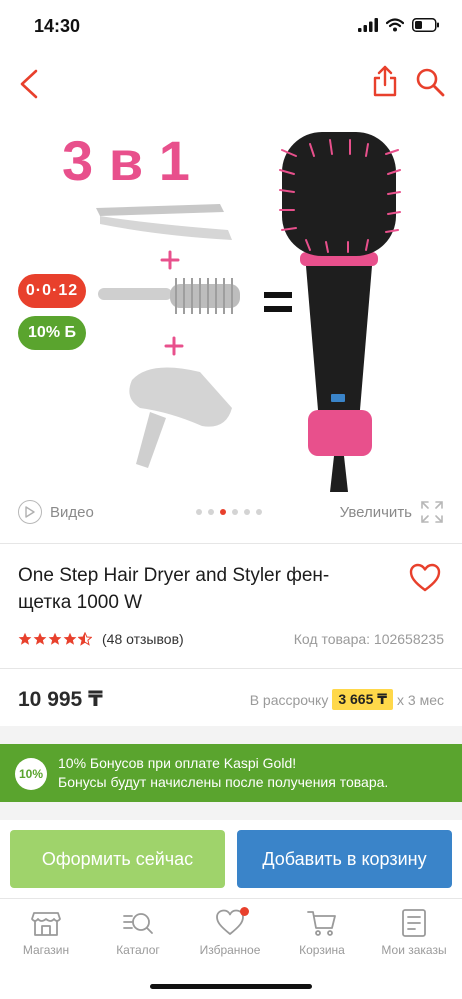  What do you see at coordinates (85, 639) in the screenshot?
I see `half-star-icon` at bounding box center [85, 639].